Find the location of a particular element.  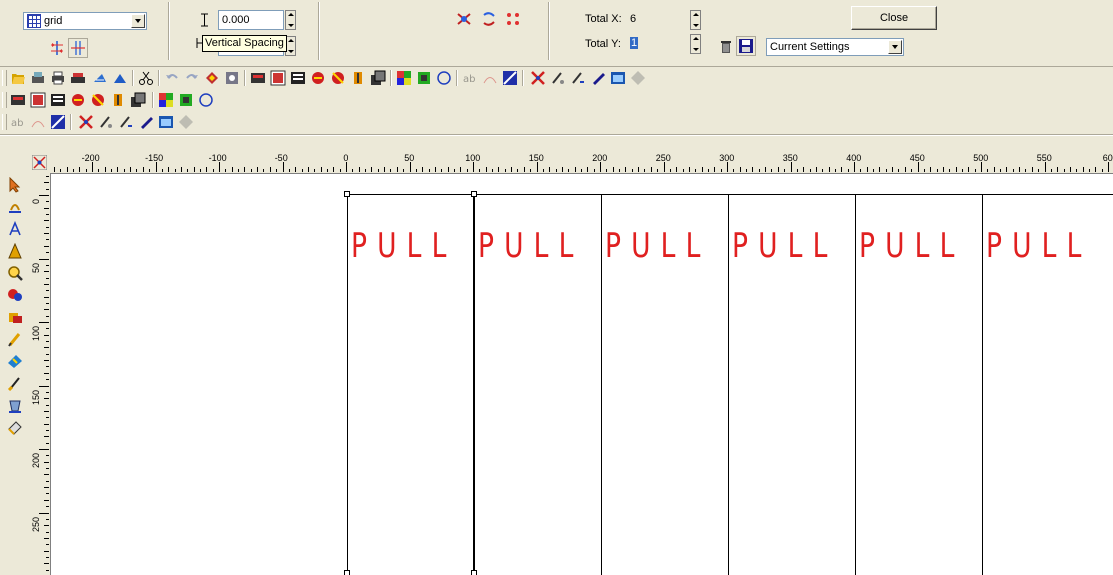

brush-tool-icon is located at coordinates (15, 383).